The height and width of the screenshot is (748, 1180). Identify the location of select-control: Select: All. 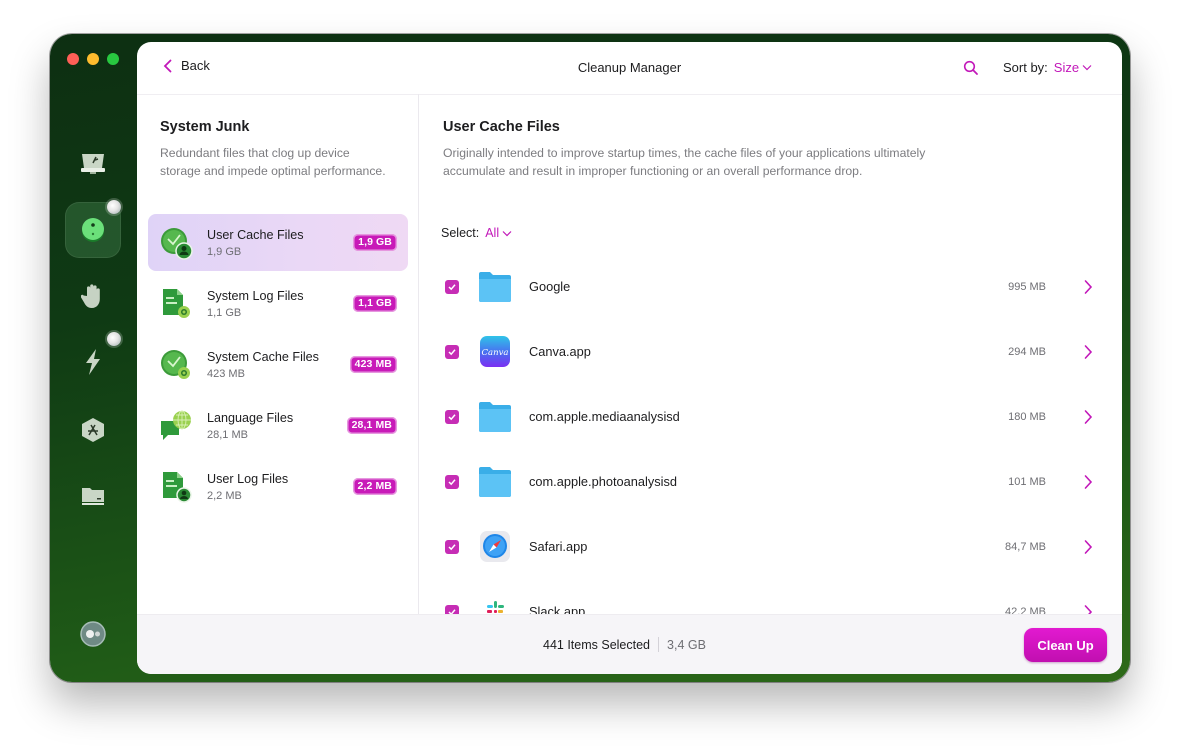
(476, 233).